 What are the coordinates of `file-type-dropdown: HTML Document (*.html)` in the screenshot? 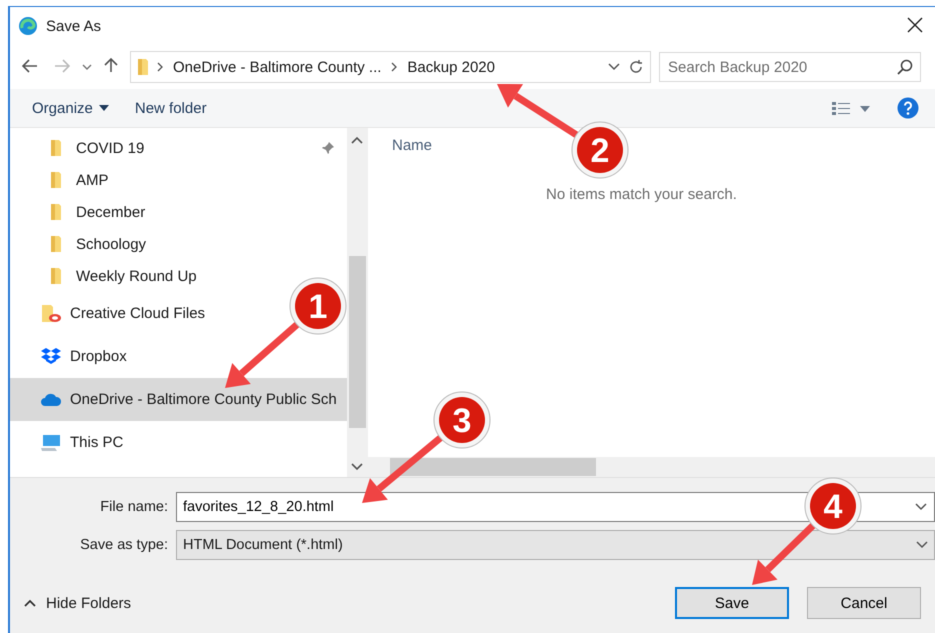 It's located at (555, 545).